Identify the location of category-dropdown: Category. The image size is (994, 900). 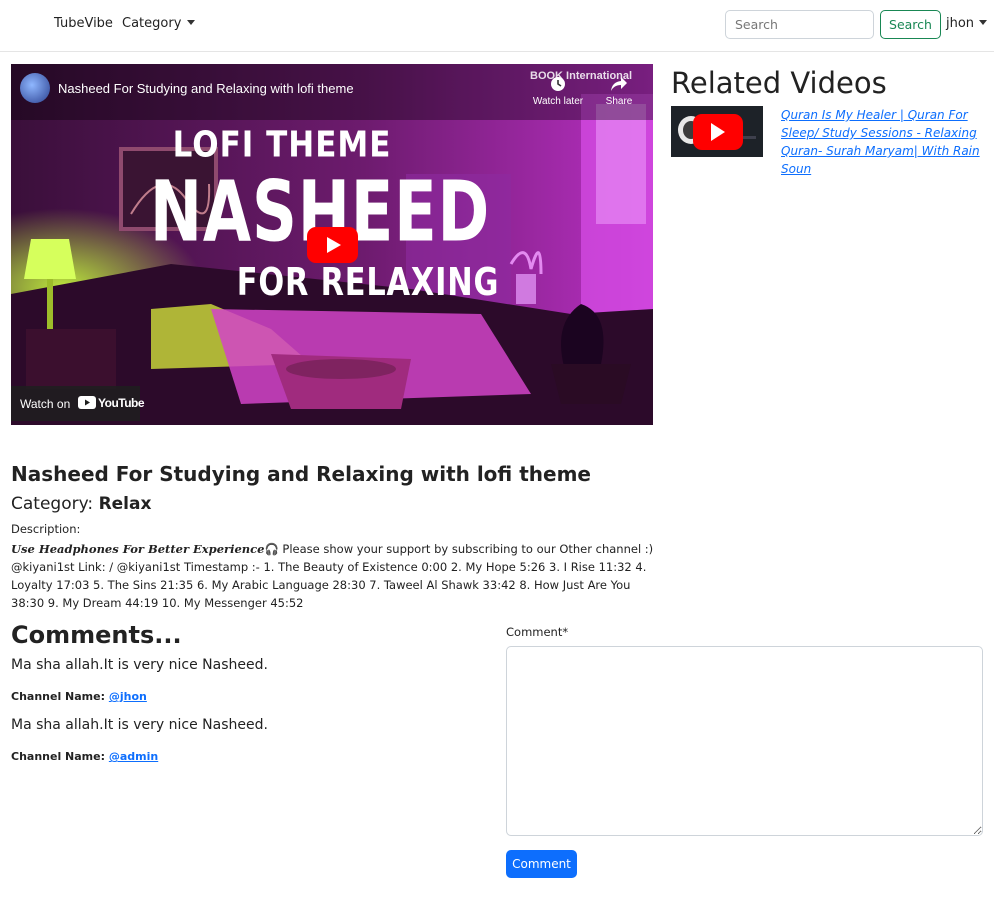
(159, 23).